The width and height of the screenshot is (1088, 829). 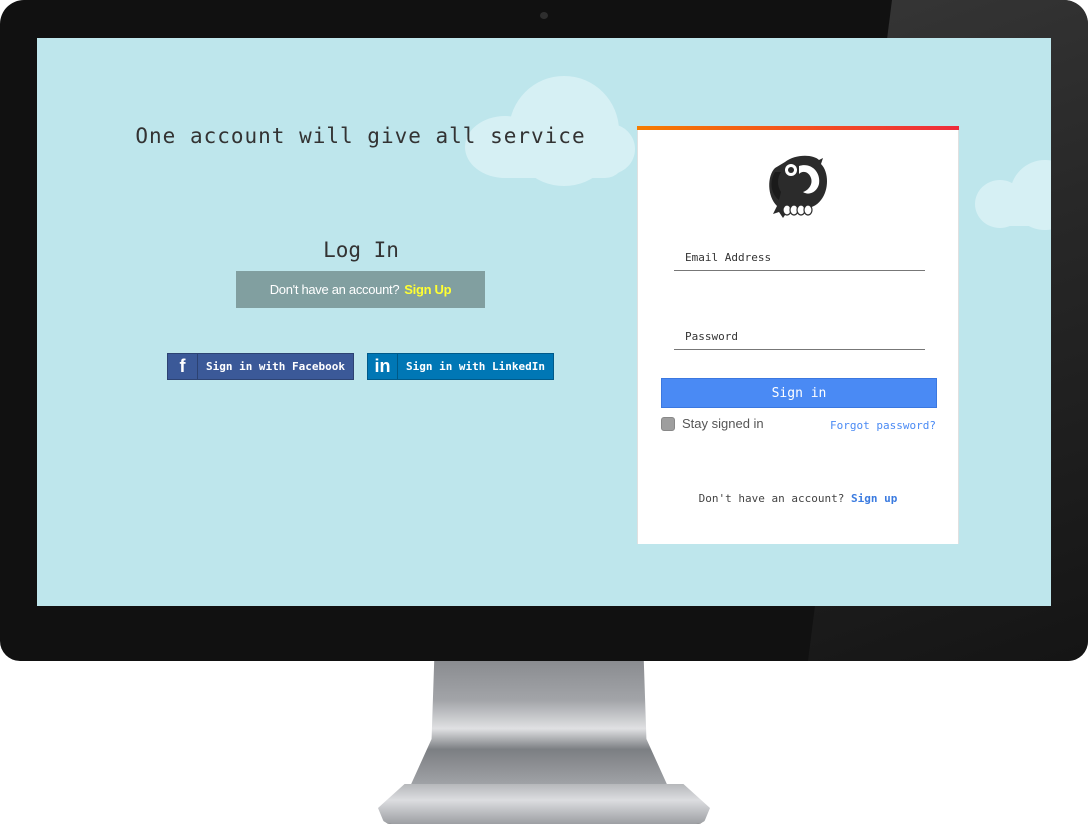 I want to click on signup-prompt: Don't have an account?, so click(x=334, y=289).